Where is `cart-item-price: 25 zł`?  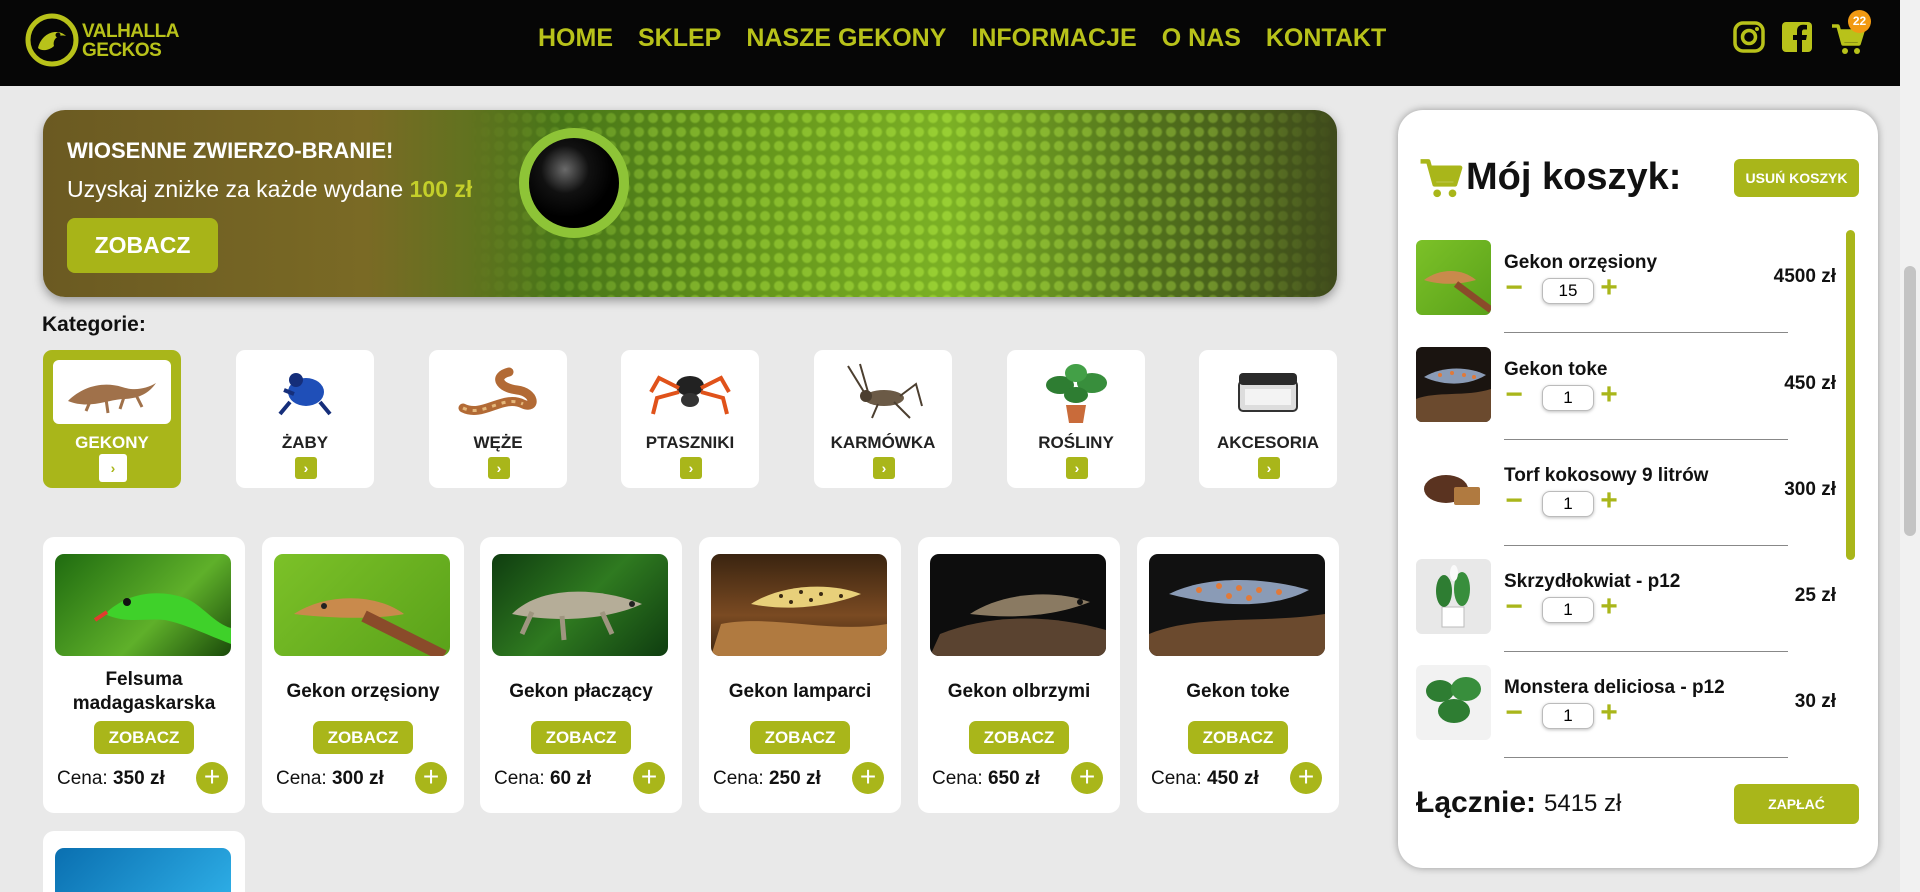
cart-item-price: 25 zł is located at coordinates (1815, 595).